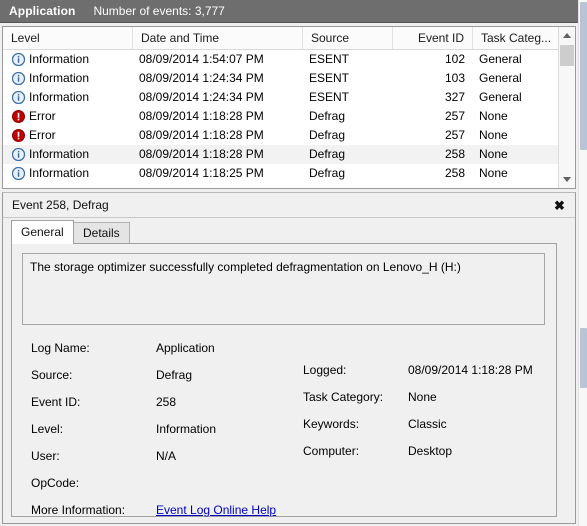 Image resolution: width=587 pixels, height=526 pixels. What do you see at coordinates (454, 59) in the screenshot?
I see `cell-event-id: 102` at bounding box center [454, 59].